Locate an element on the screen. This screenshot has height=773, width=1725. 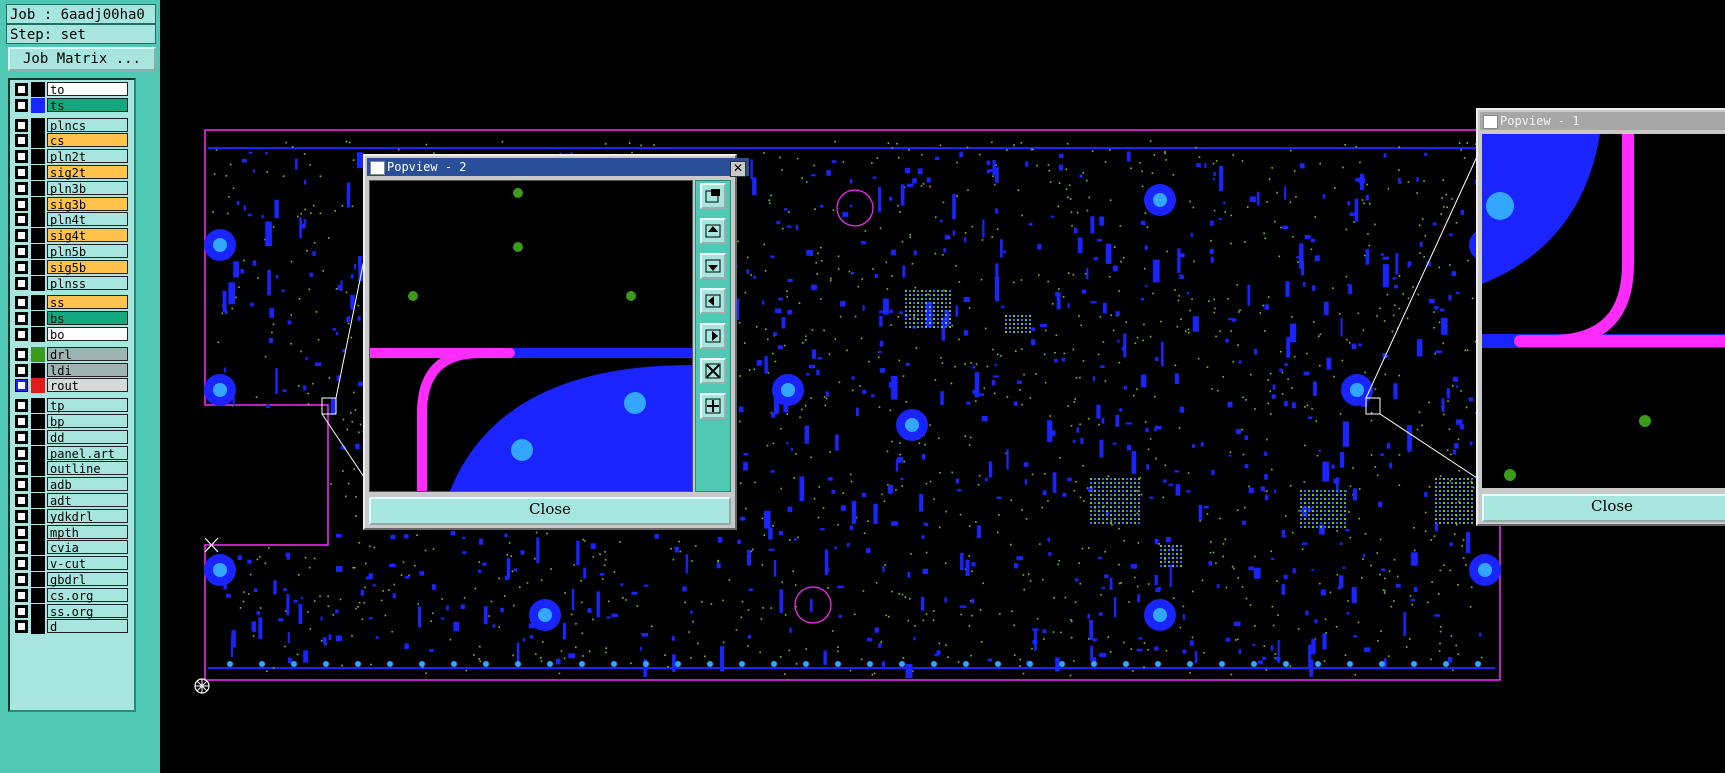
layer-row-adb: adb is located at coordinates (71, 485).